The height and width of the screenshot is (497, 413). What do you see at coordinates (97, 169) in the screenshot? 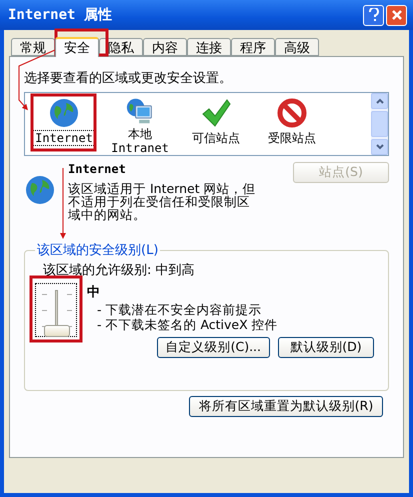
I see `zone-title: Internet` at bounding box center [97, 169].